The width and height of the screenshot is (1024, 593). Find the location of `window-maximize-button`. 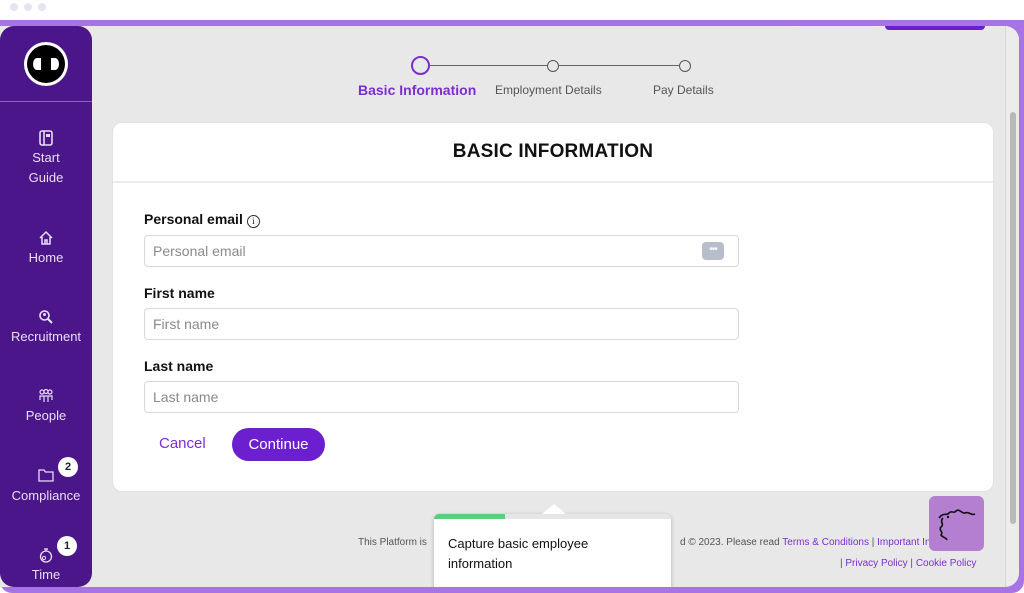

window-maximize-button is located at coordinates (42, 7).